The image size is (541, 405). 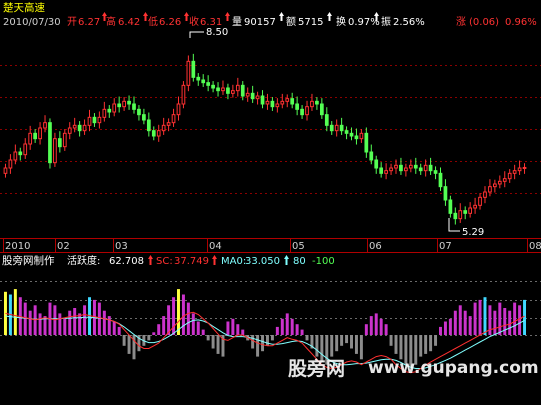 What do you see at coordinates (298, 246) in the screenshot?
I see `time-tick-label: 05` at bounding box center [298, 246].